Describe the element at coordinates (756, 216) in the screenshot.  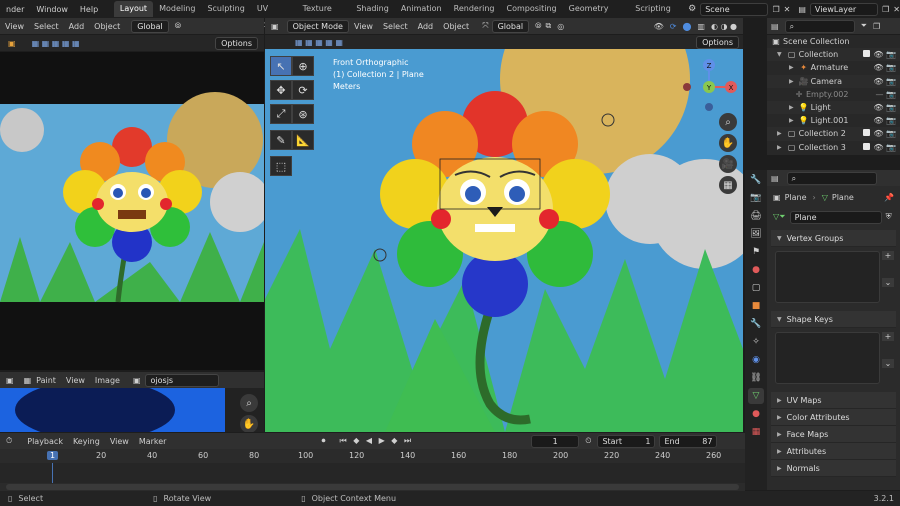
I see `output-tab-icon: 🖨` at that location.